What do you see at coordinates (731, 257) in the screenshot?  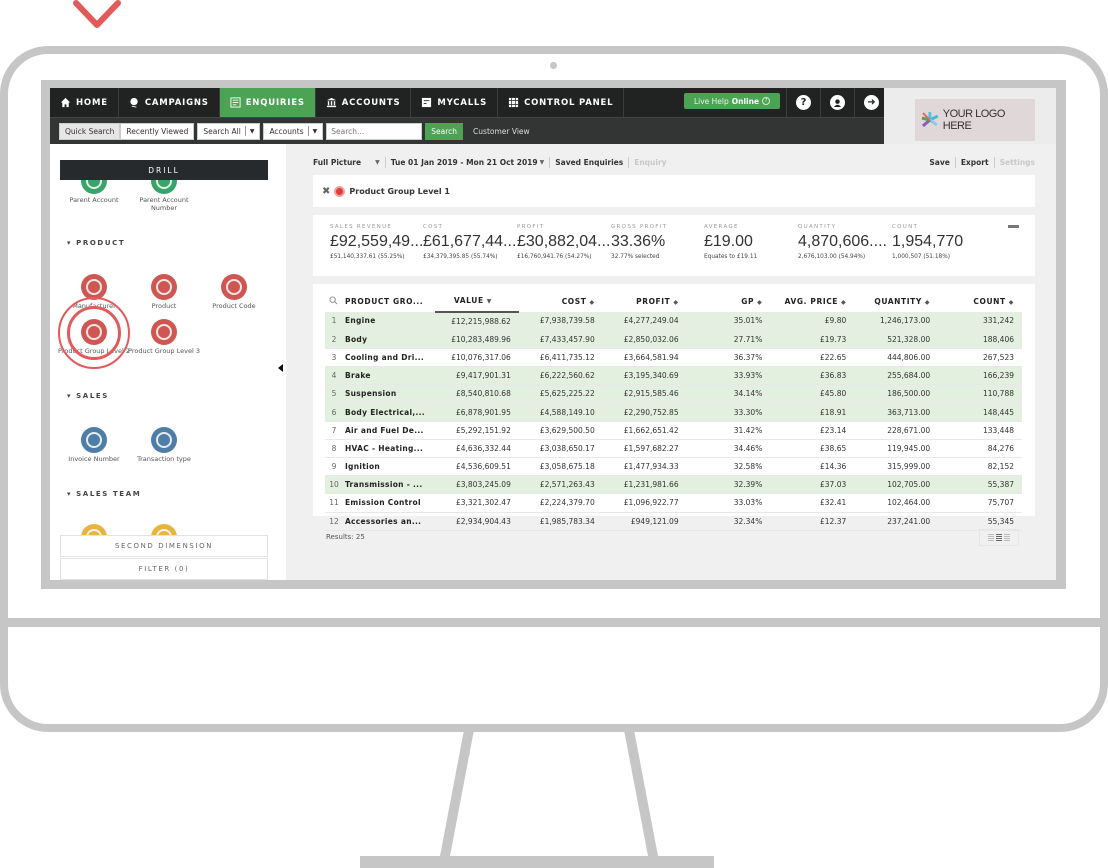 I see `kpi-sub: Equates to £19.11` at bounding box center [731, 257].